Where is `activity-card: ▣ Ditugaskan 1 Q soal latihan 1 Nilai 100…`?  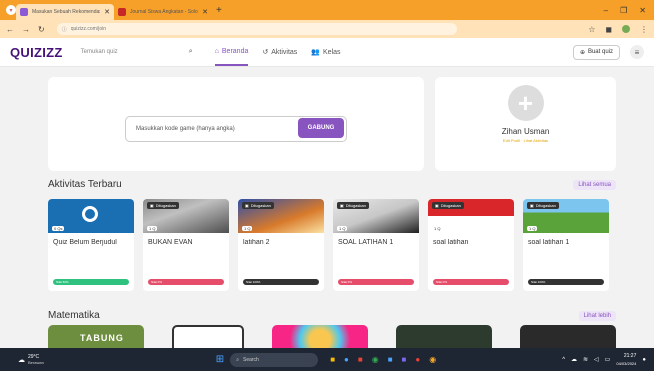 activity-card: ▣ Ditugaskan 1 Q soal latihan 1 Nilai 100… is located at coordinates (566, 245).